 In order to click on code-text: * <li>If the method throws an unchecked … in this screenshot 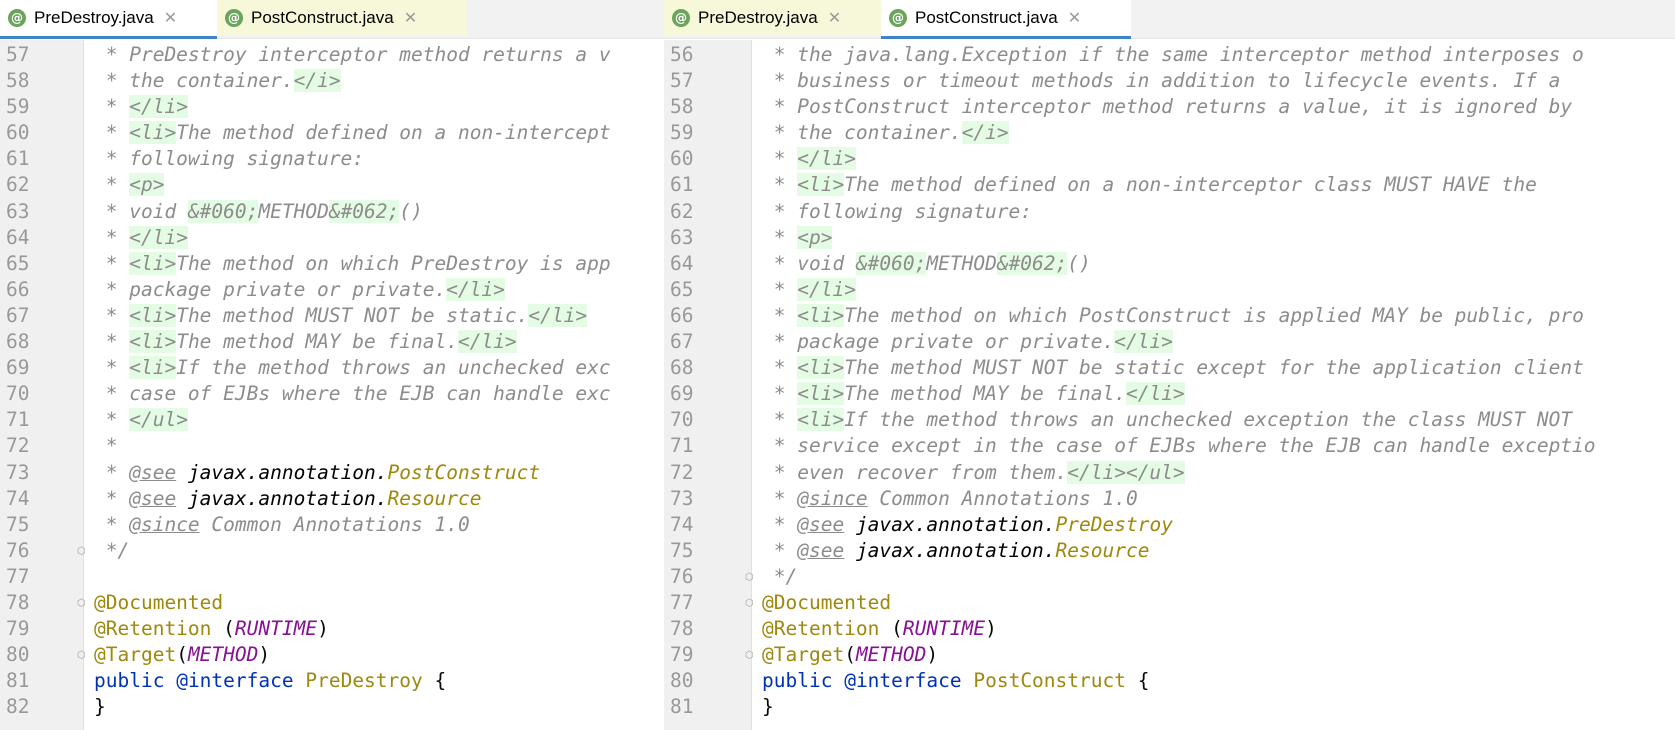, I will do `click(1173, 420)`.